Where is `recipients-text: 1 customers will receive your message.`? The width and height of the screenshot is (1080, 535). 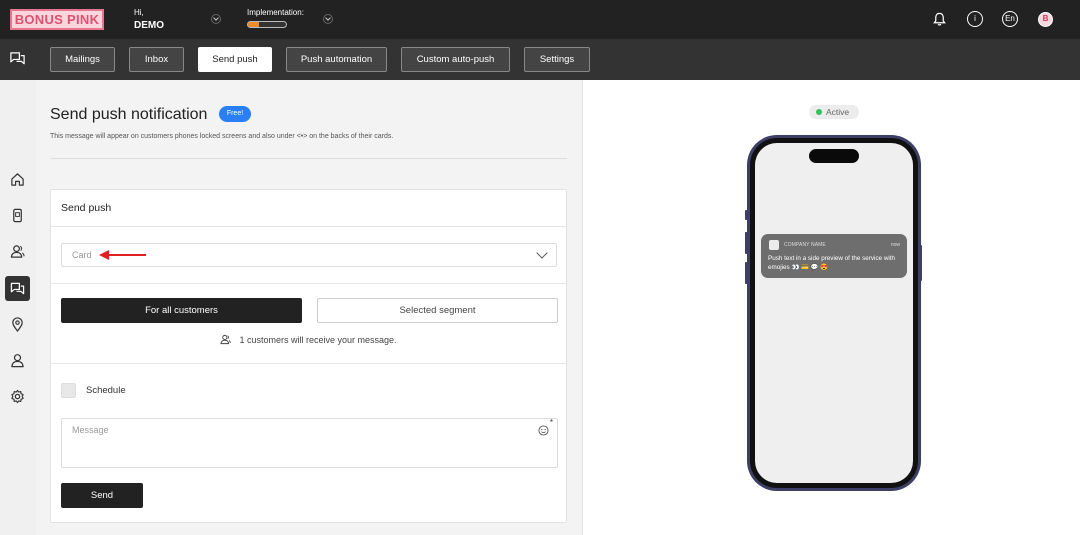 recipients-text: 1 customers will receive your message. is located at coordinates (318, 340).